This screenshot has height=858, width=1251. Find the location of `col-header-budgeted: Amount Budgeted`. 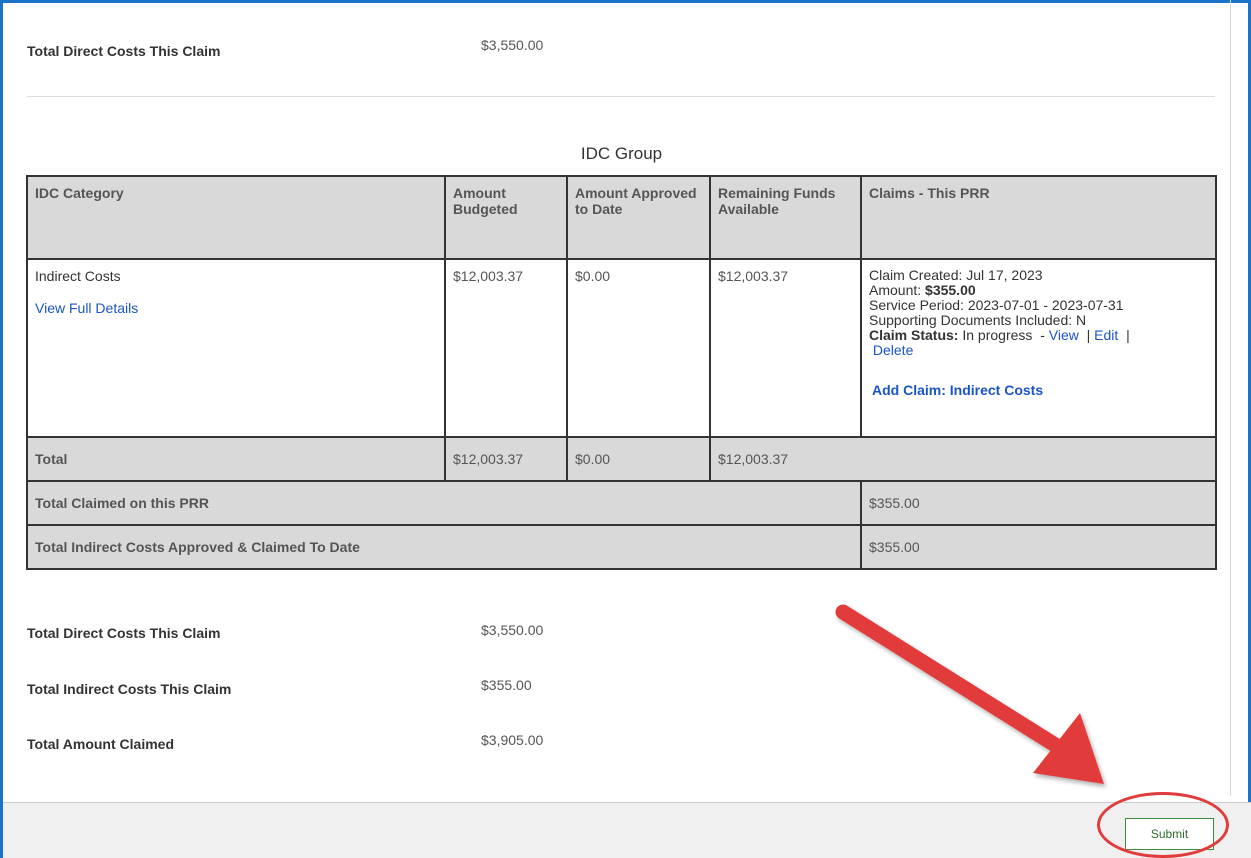

col-header-budgeted: Amount Budgeted is located at coordinates (506, 217).